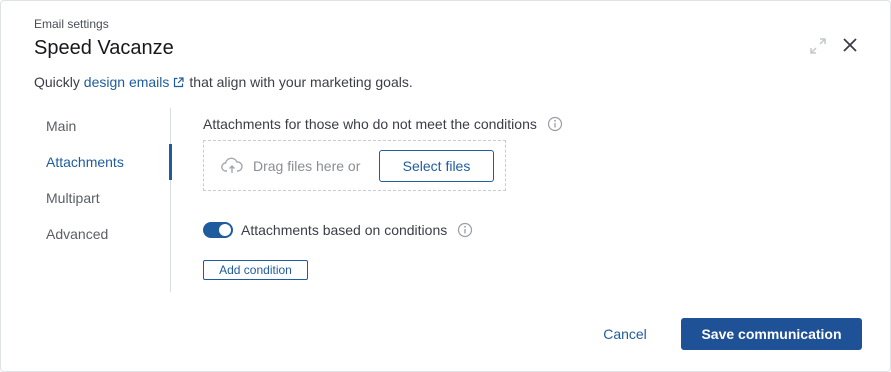  What do you see at coordinates (301, 82) in the screenshot?
I see `subtitle-suffix: that align with your marketing goals.` at bounding box center [301, 82].